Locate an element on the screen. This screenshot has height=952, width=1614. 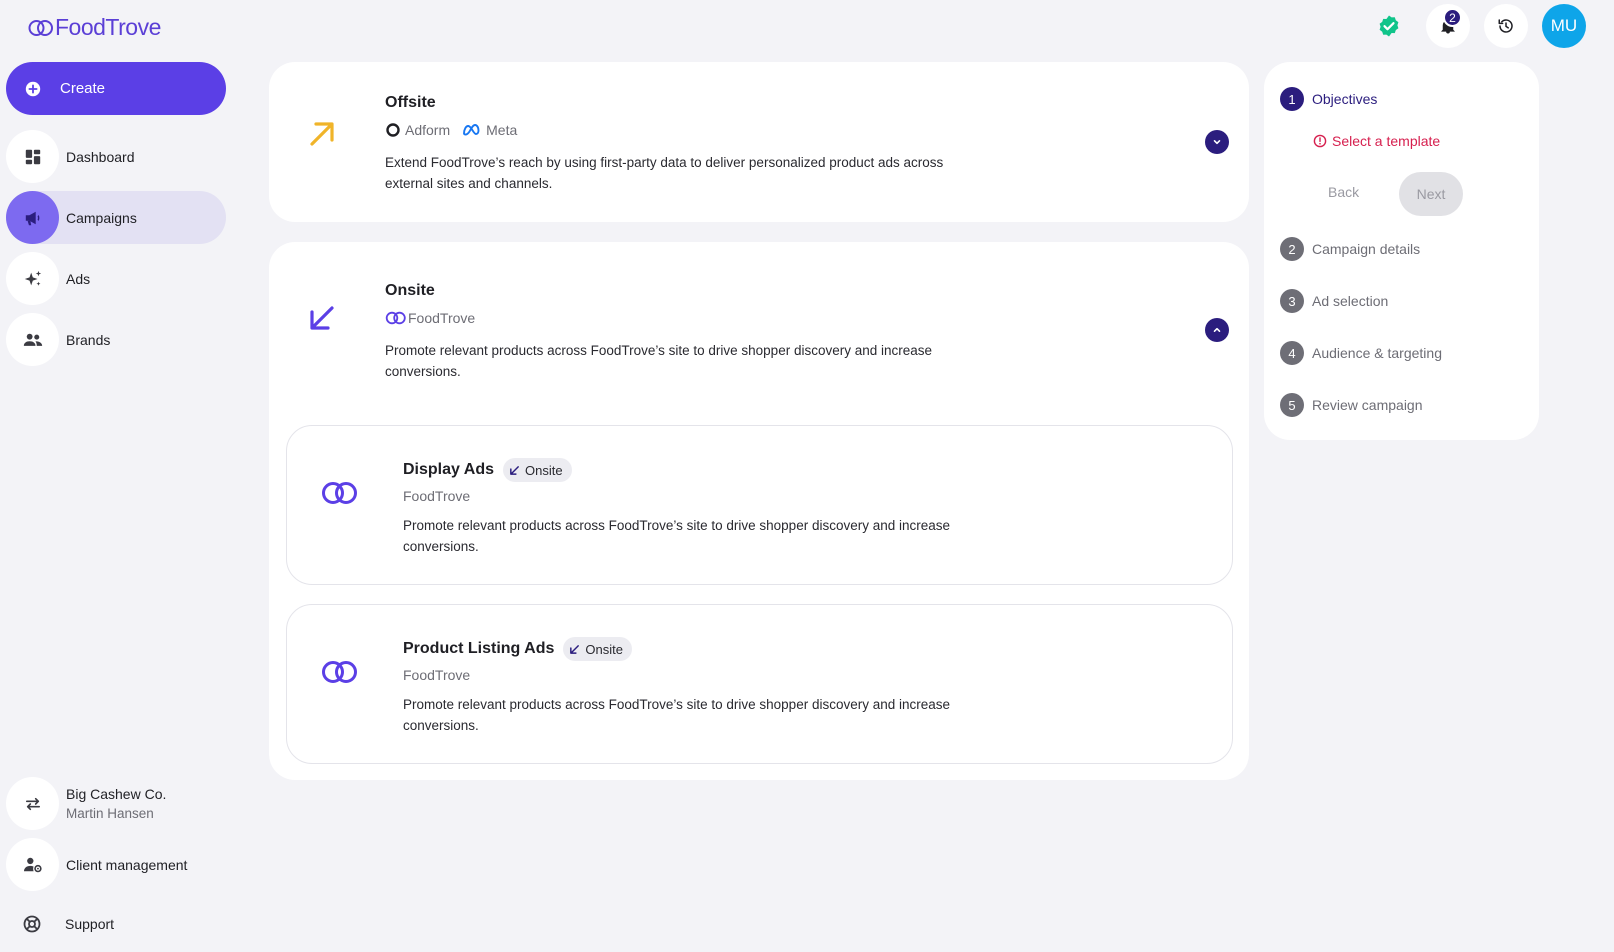
foodtrove-logo: FoodTrove is located at coordinates (94, 27).